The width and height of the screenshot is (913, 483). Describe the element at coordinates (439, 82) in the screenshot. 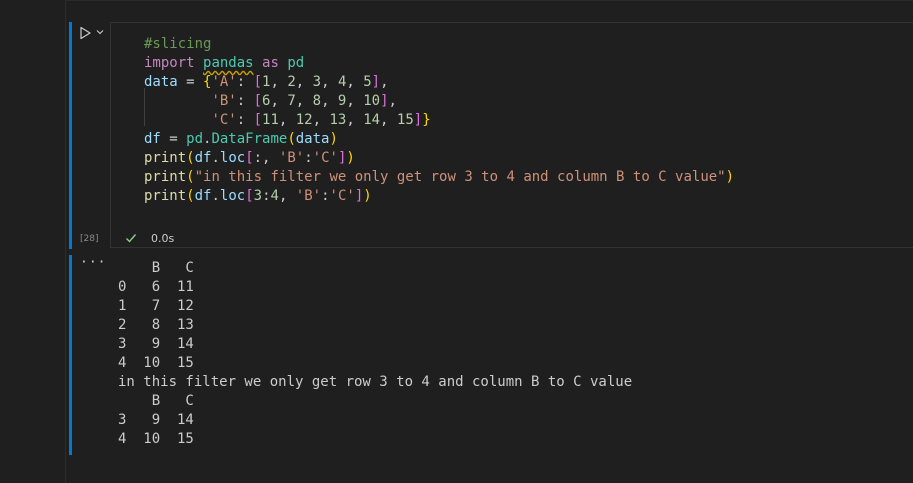

I see `code-line: data = {'A': [1, 2, 3, 4, 5],` at that location.